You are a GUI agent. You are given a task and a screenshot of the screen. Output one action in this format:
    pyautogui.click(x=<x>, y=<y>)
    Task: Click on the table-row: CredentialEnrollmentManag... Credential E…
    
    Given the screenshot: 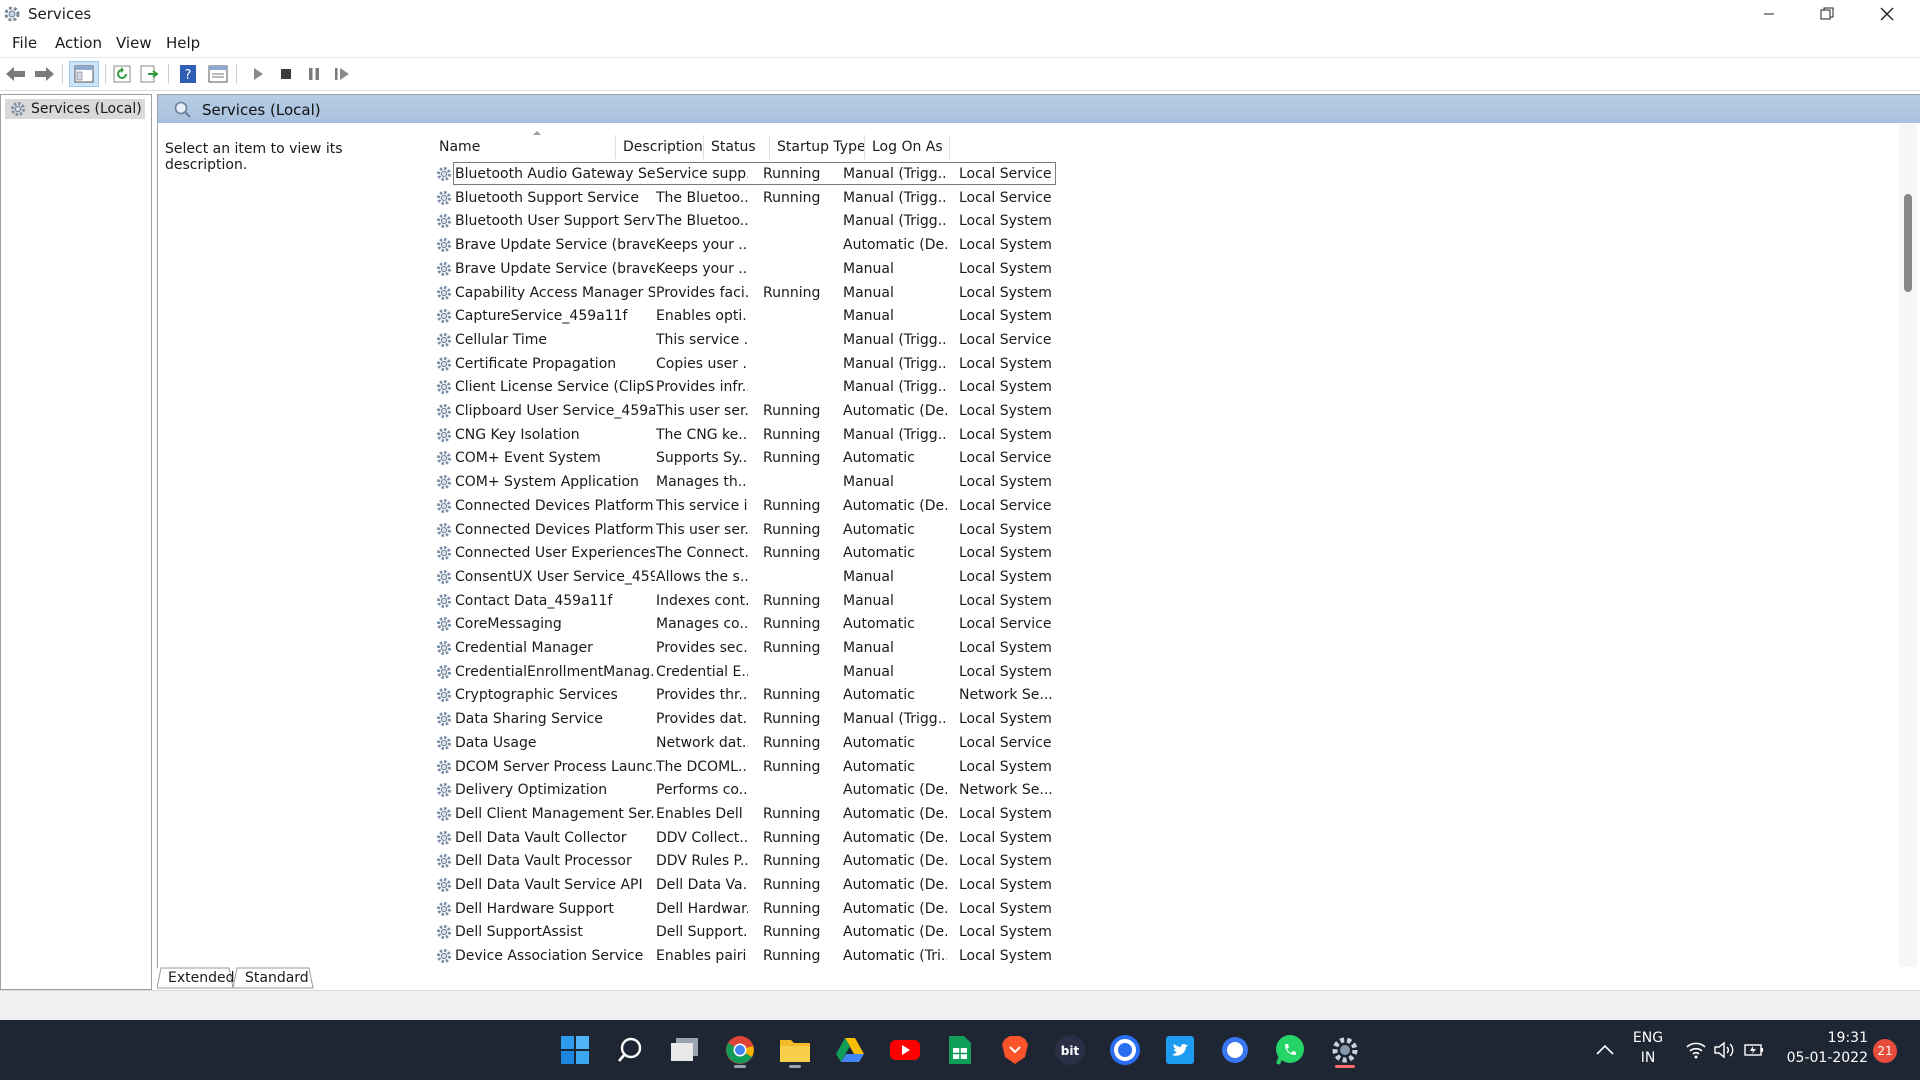 What is the action you would take?
    pyautogui.click(x=744, y=672)
    